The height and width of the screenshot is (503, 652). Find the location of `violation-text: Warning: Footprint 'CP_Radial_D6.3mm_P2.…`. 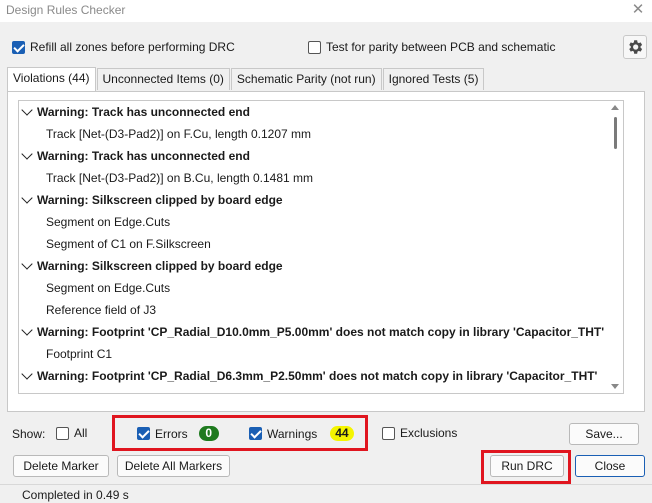

violation-text: Warning: Footprint 'CP_Radial_D6.3mm_P2.… is located at coordinates (317, 376).